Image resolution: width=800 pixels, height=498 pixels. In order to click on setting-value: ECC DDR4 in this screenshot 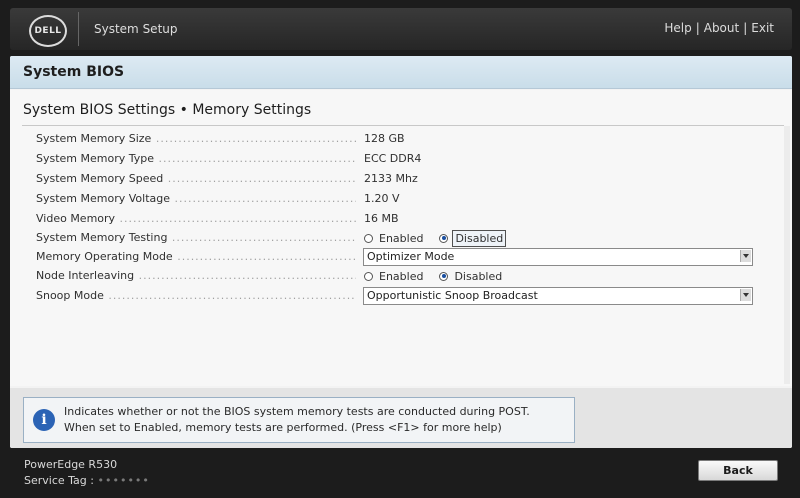, I will do `click(393, 158)`.